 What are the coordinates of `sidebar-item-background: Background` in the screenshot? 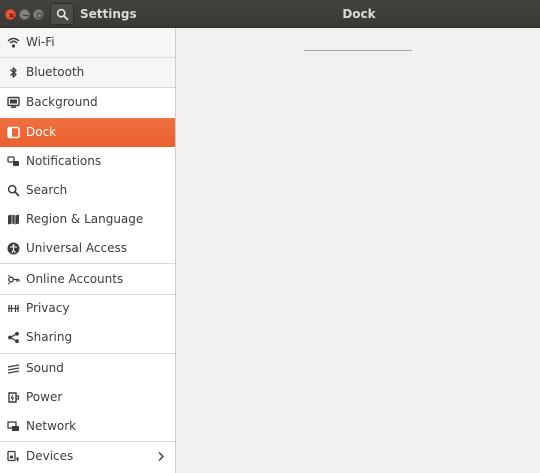 It's located at (87, 102).